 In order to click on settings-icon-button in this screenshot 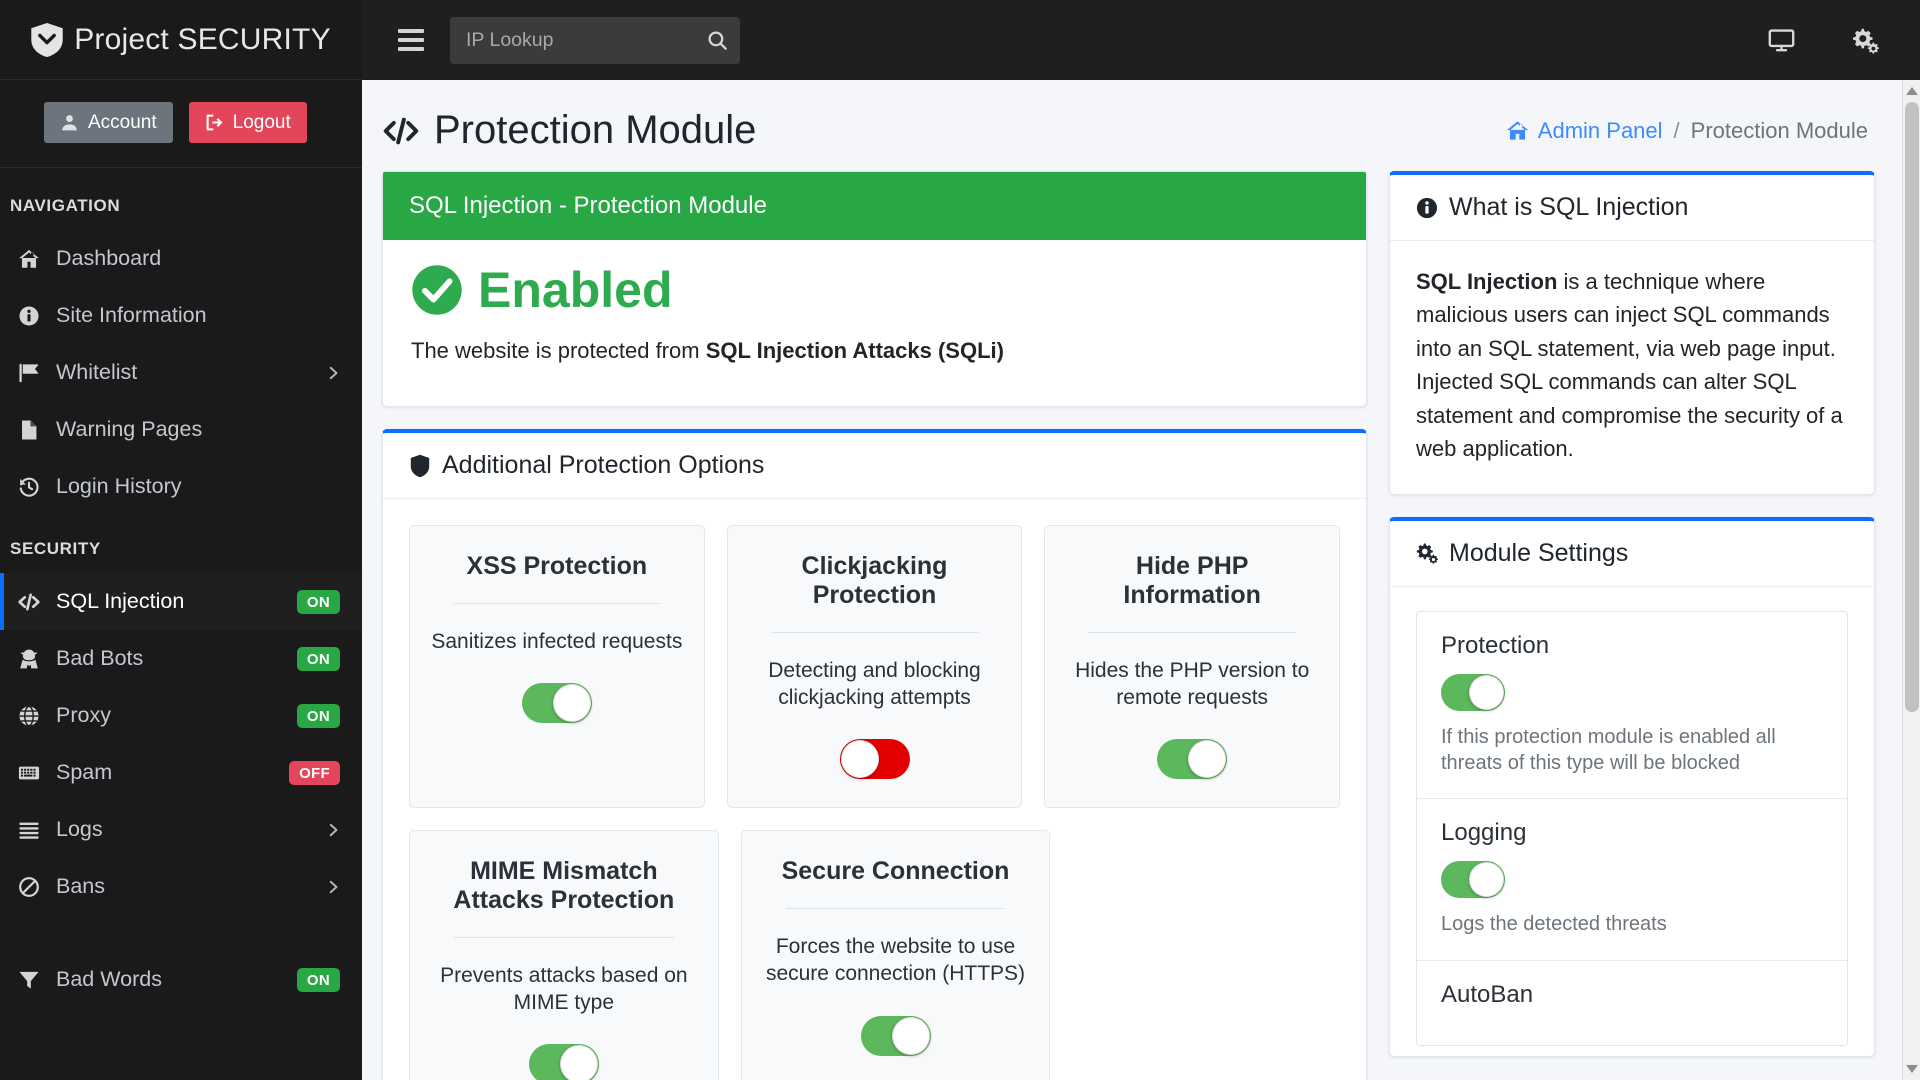, I will do `click(1865, 40)`.